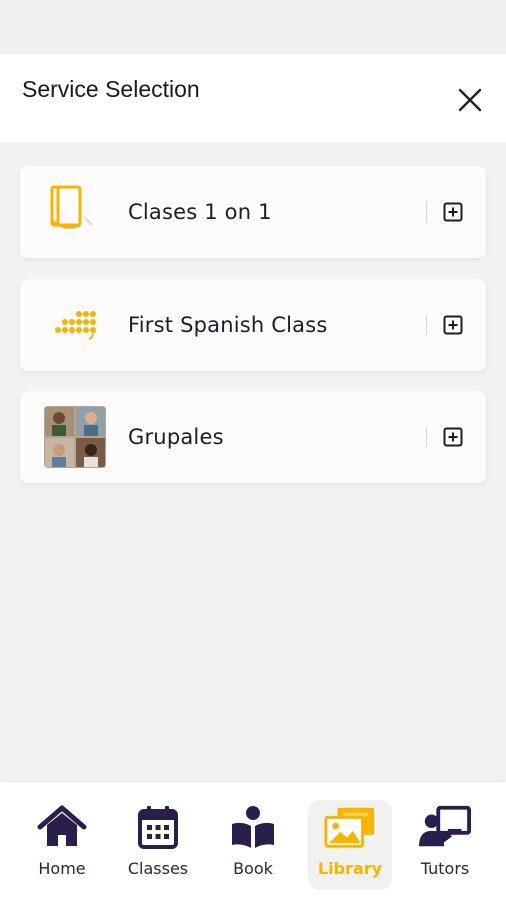 This screenshot has width=506, height=900. Describe the element at coordinates (445, 868) in the screenshot. I see `tab-label: Tutors` at that location.